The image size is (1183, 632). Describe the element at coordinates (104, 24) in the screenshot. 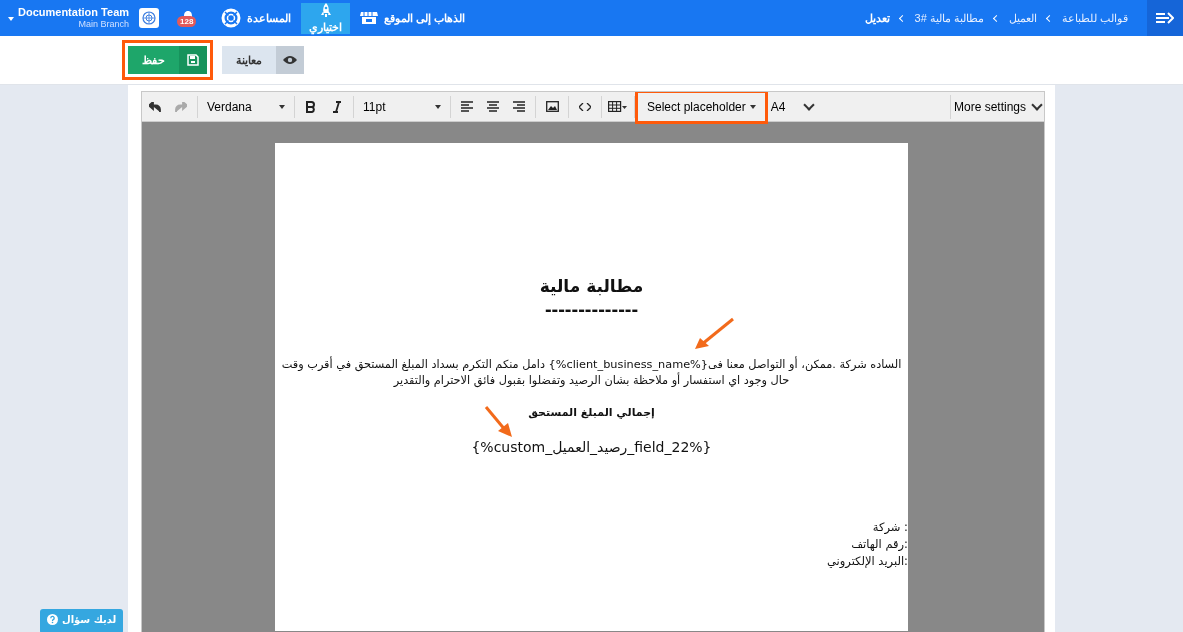

I see `branch-name: Main Branch` at that location.